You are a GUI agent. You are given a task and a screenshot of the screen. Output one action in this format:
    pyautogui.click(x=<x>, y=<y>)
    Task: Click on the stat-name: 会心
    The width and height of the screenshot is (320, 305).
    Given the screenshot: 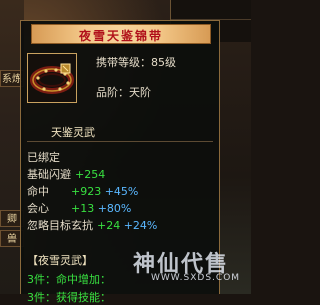 What is the action you would take?
    pyautogui.click(x=38, y=208)
    